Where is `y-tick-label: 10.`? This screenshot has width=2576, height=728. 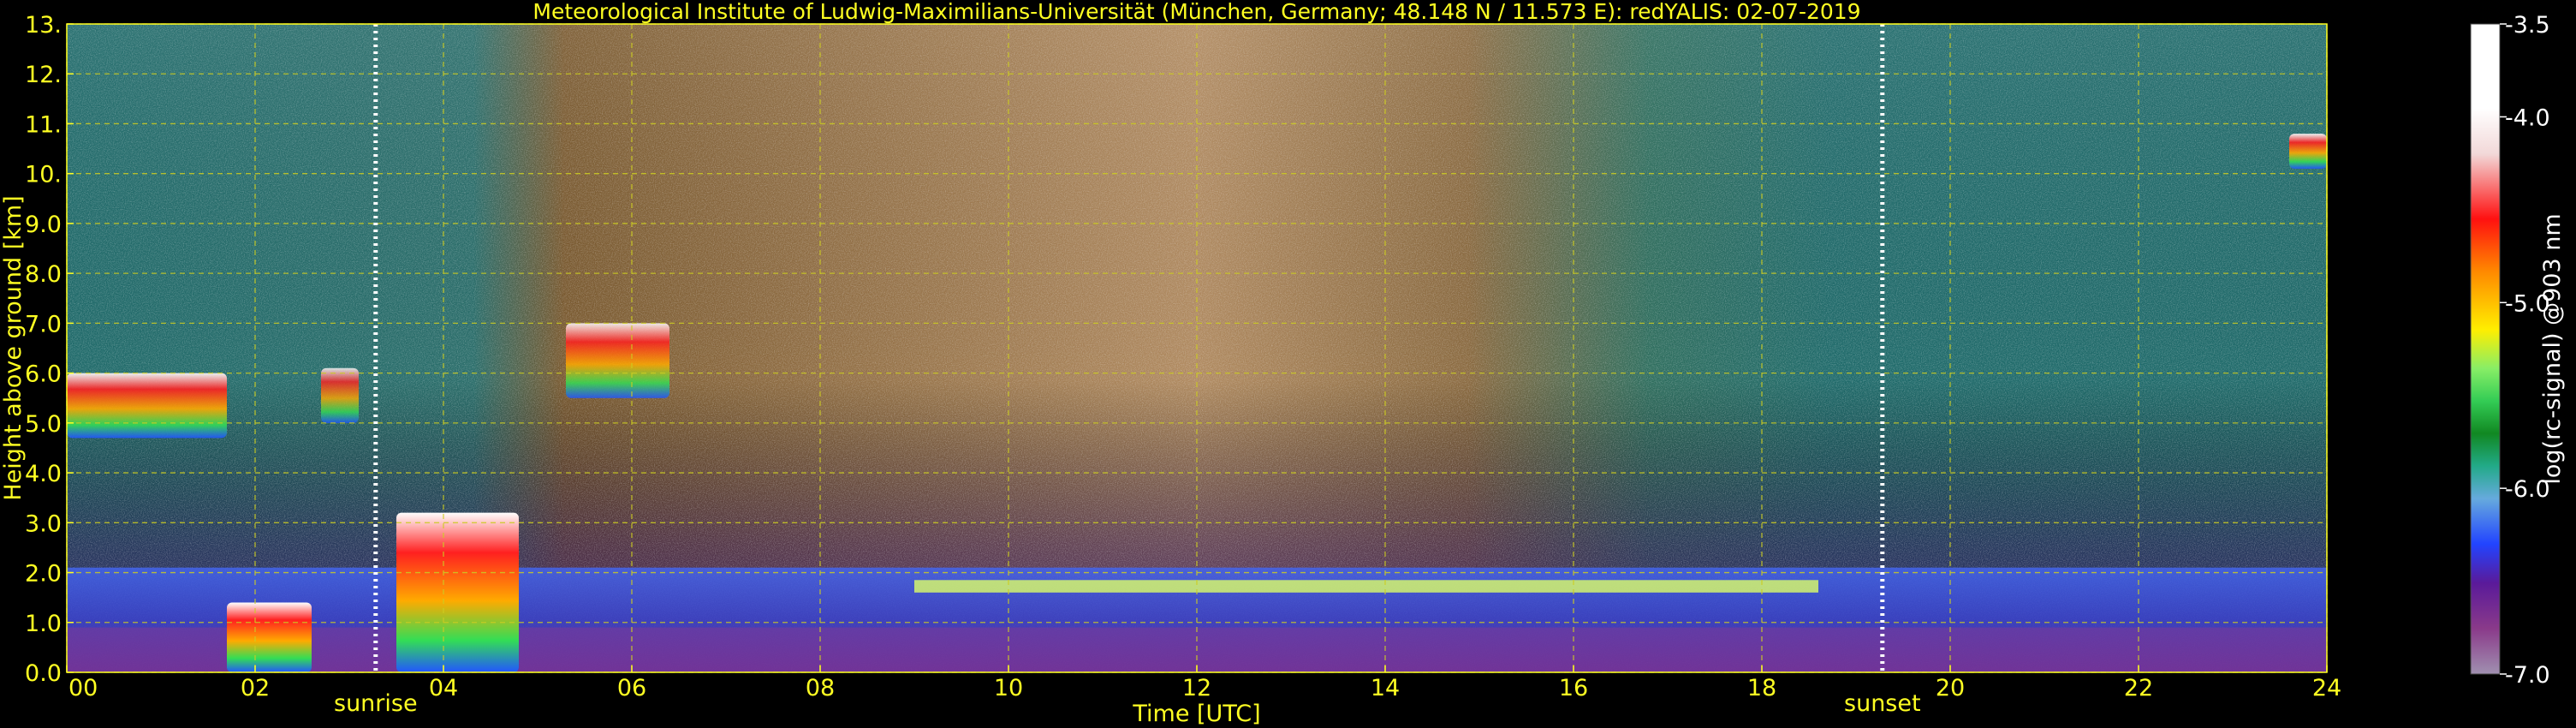
y-tick-label: 10. is located at coordinates (43, 175).